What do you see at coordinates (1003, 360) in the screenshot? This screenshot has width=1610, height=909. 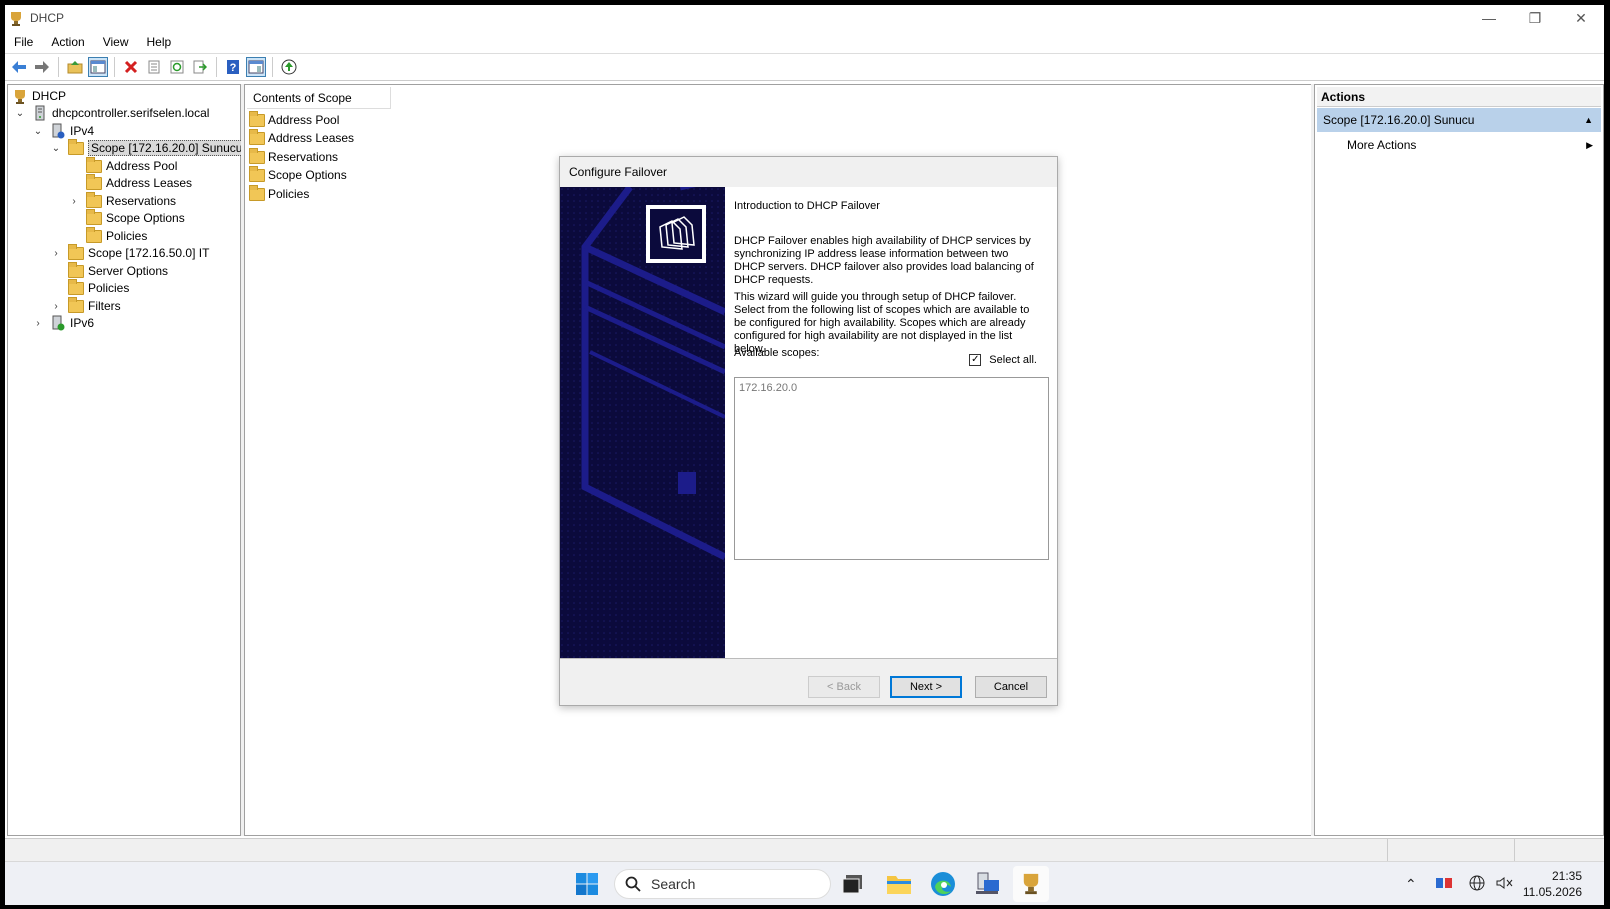 I see `select-all-checkbox: ✓ Select all.` at bounding box center [1003, 360].